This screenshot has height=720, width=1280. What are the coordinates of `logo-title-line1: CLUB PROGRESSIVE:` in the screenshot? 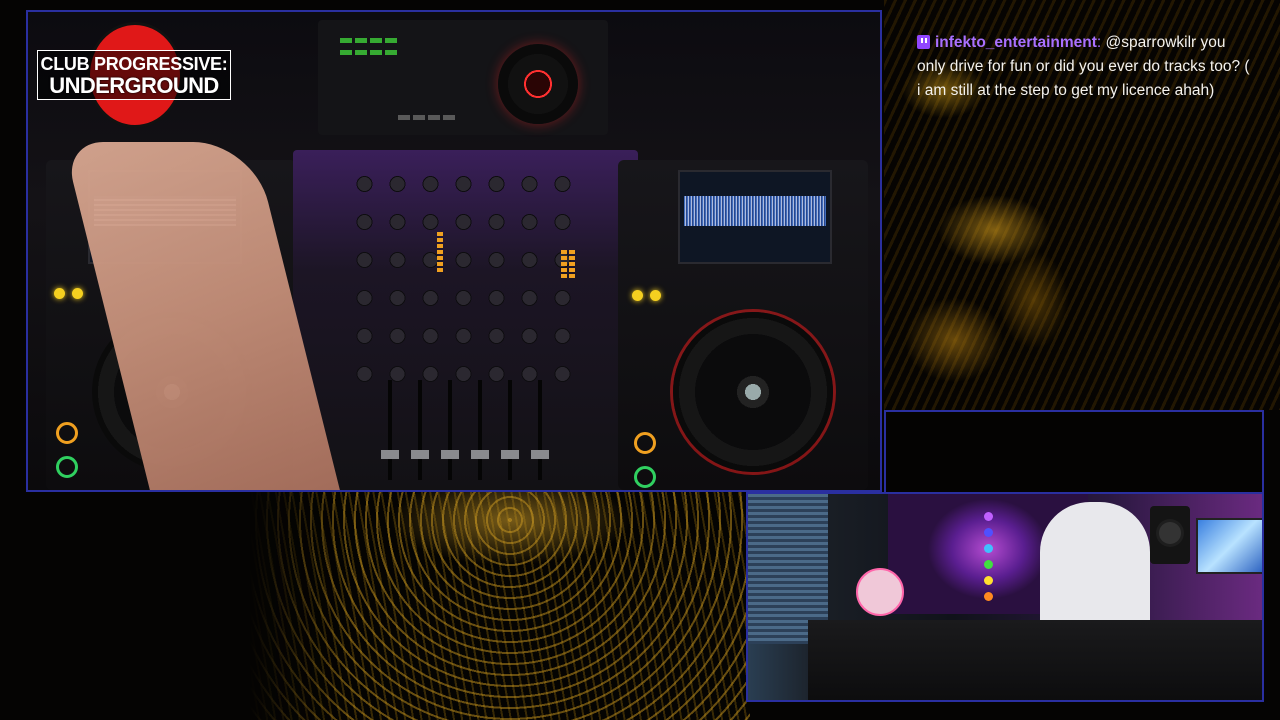 It's located at (134, 64).